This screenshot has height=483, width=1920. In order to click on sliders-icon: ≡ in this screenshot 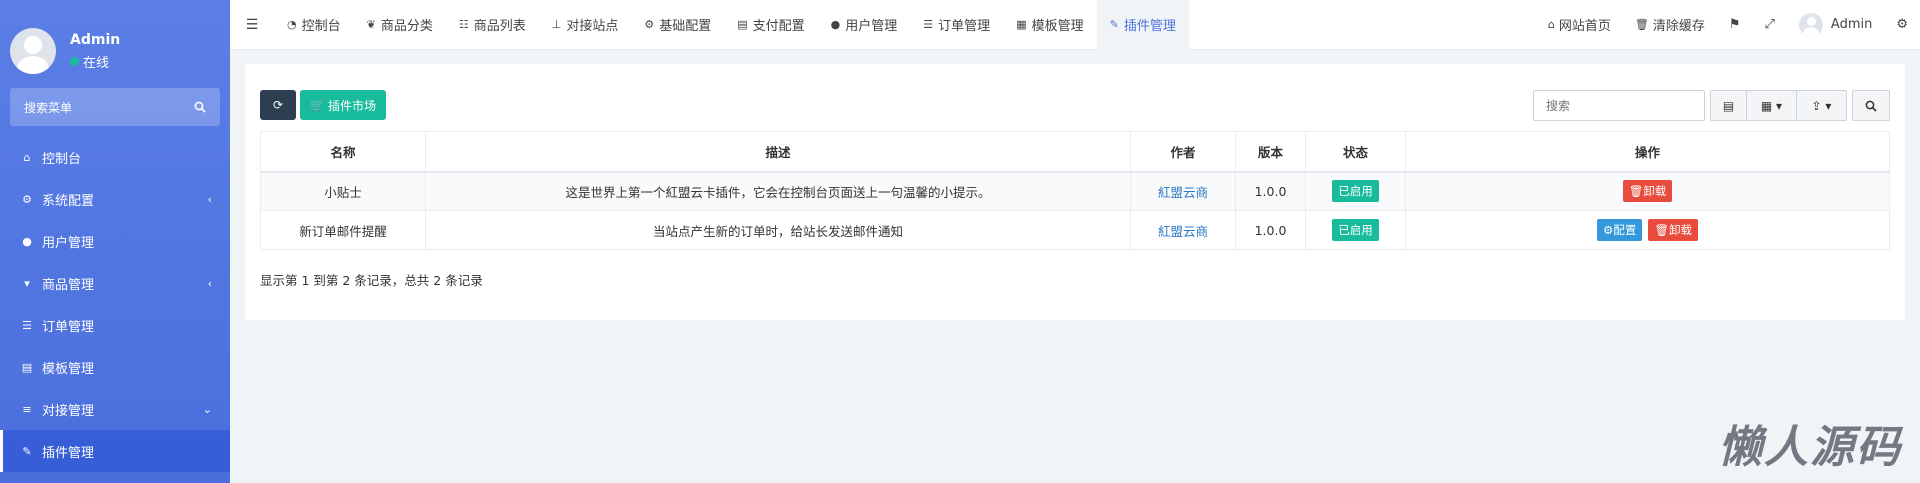, I will do `click(27, 409)`.